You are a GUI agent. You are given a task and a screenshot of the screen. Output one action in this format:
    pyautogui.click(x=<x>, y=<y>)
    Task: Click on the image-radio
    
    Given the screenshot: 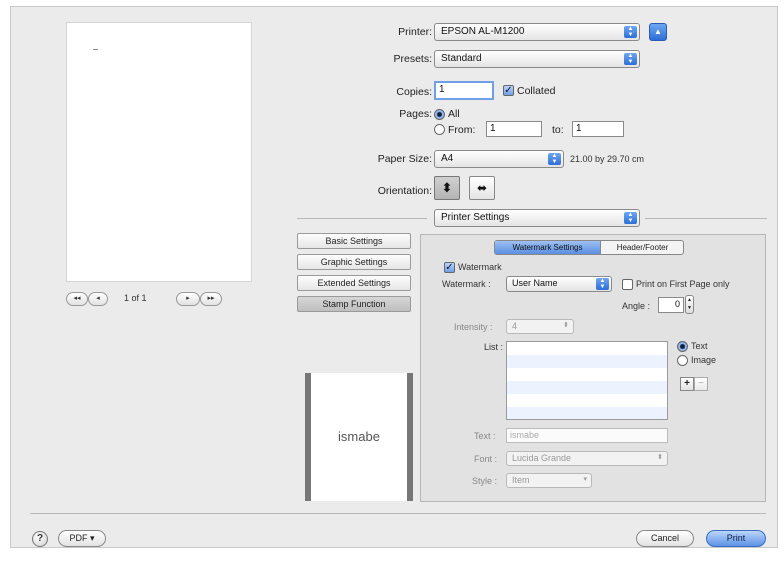 What is the action you would take?
    pyautogui.click(x=682, y=360)
    